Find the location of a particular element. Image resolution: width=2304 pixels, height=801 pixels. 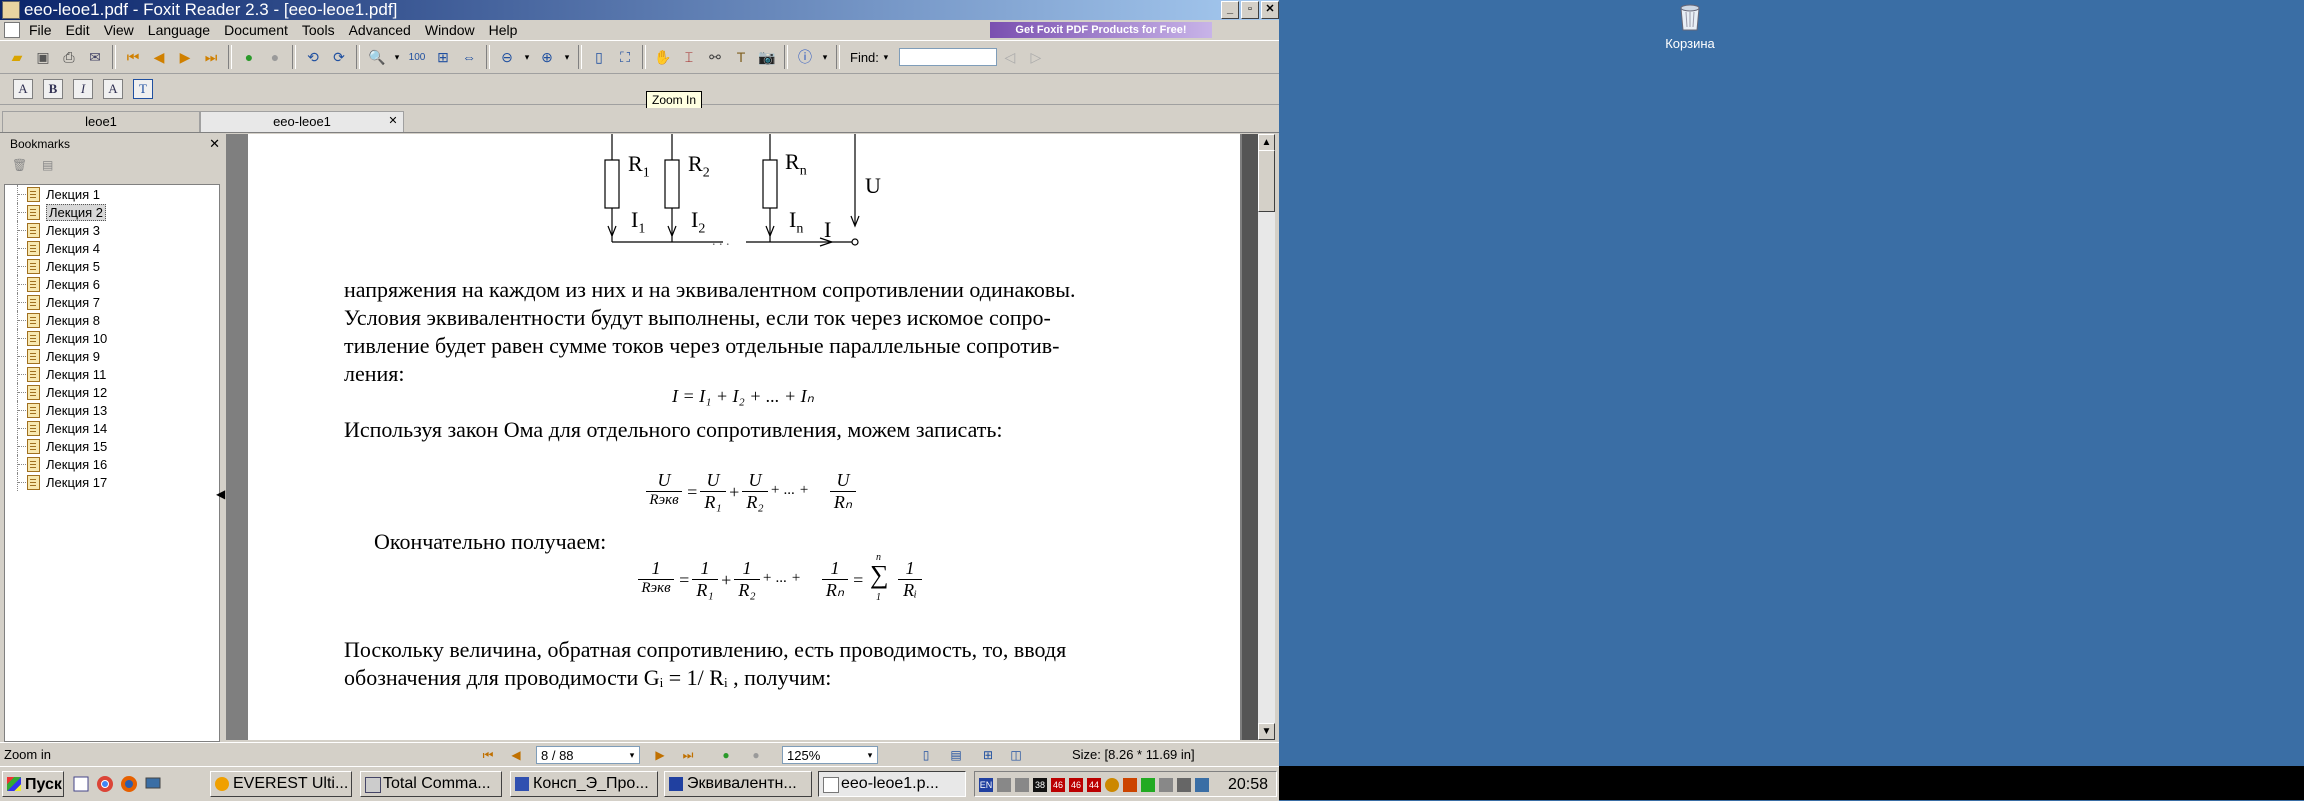

go-forward-icon: ● is located at coordinates (756, 755).